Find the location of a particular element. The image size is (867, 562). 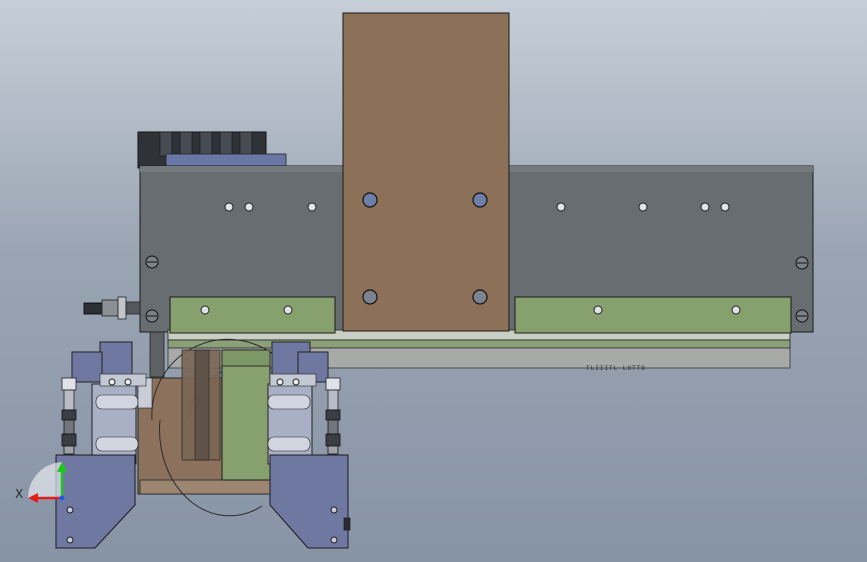

rail-text: TLIIITL LOTTD is located at coordinates (616, 368).